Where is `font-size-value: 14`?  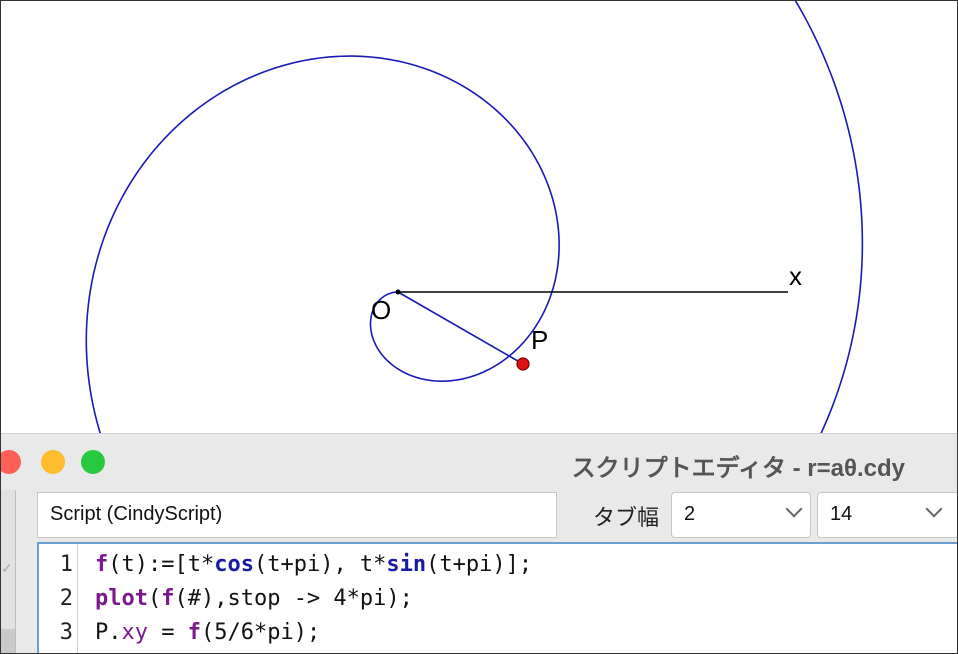 font-size-value: 14 is located at coordinates (841, 514).